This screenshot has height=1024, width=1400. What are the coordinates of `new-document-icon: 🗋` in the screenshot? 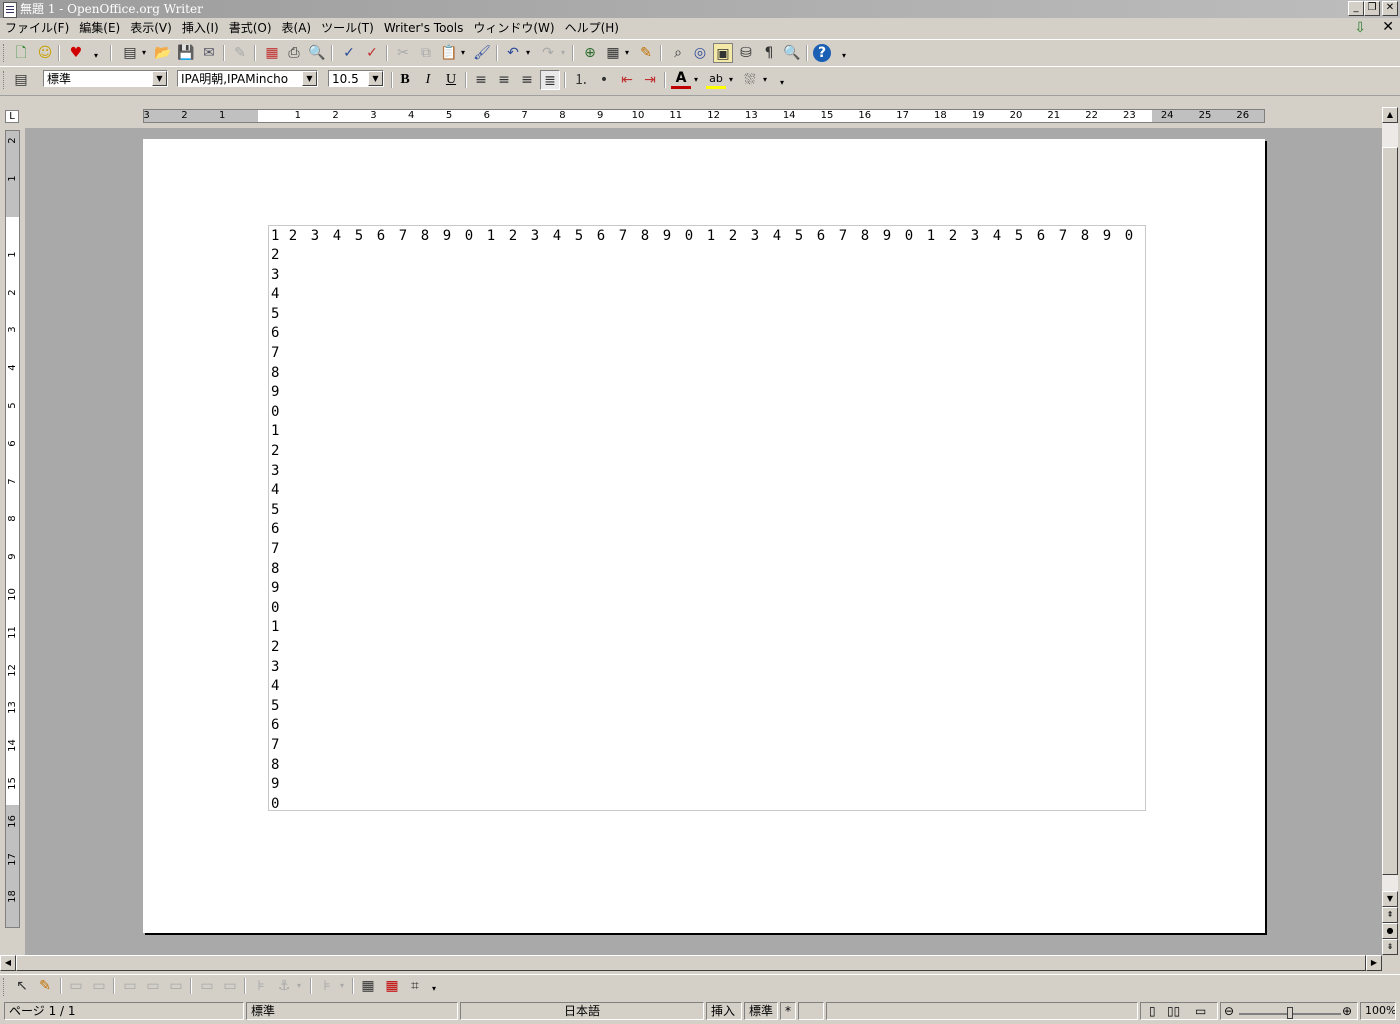 It's located at (21, 53).